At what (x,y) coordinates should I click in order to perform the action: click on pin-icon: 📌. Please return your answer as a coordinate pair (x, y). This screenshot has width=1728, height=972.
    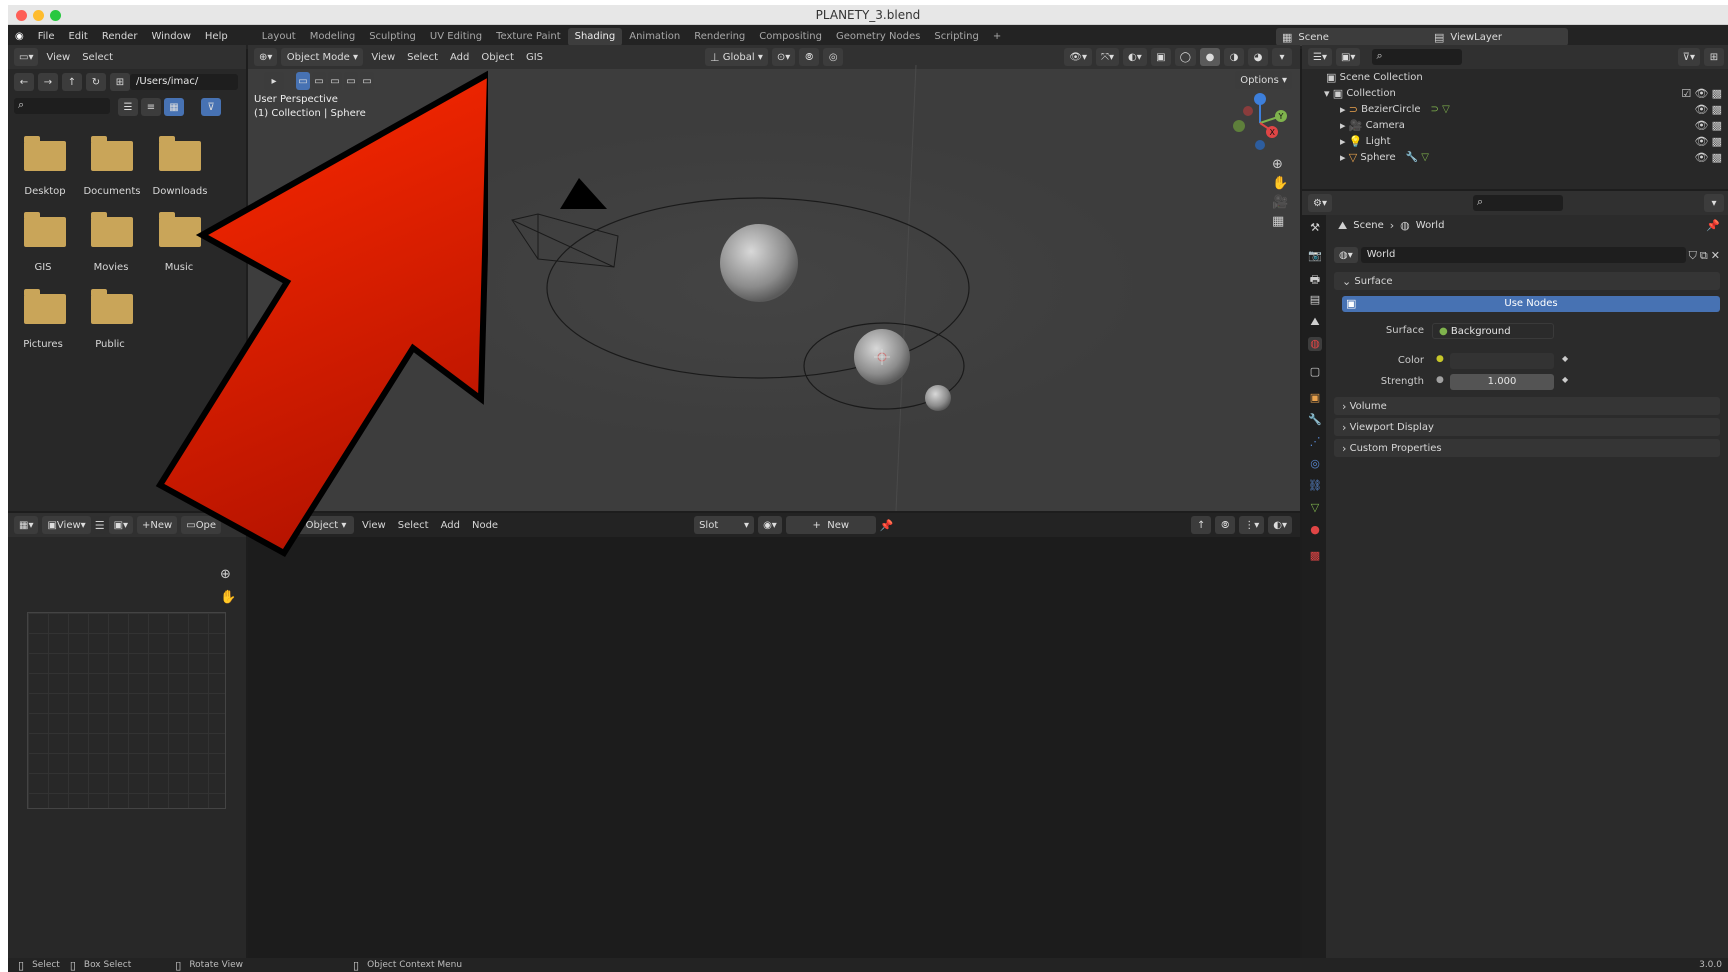
    Looking at the image, I should click on (887, 525).